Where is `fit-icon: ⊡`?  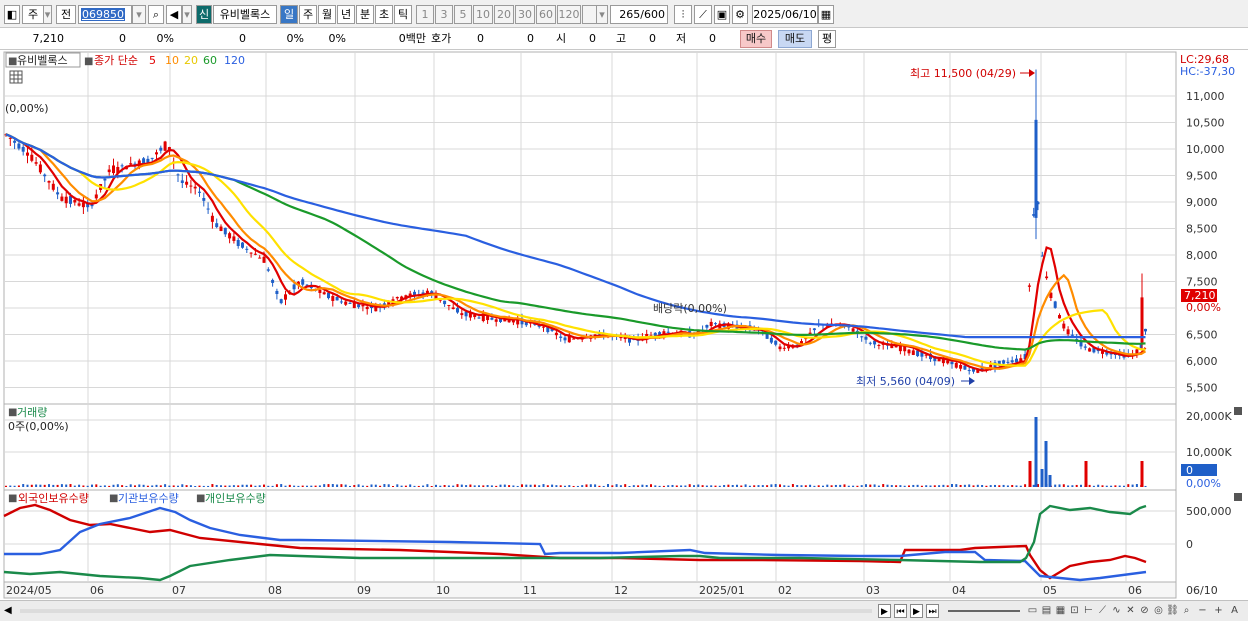
fit-icon: ⊡ is located at coordinates (1074, 611).